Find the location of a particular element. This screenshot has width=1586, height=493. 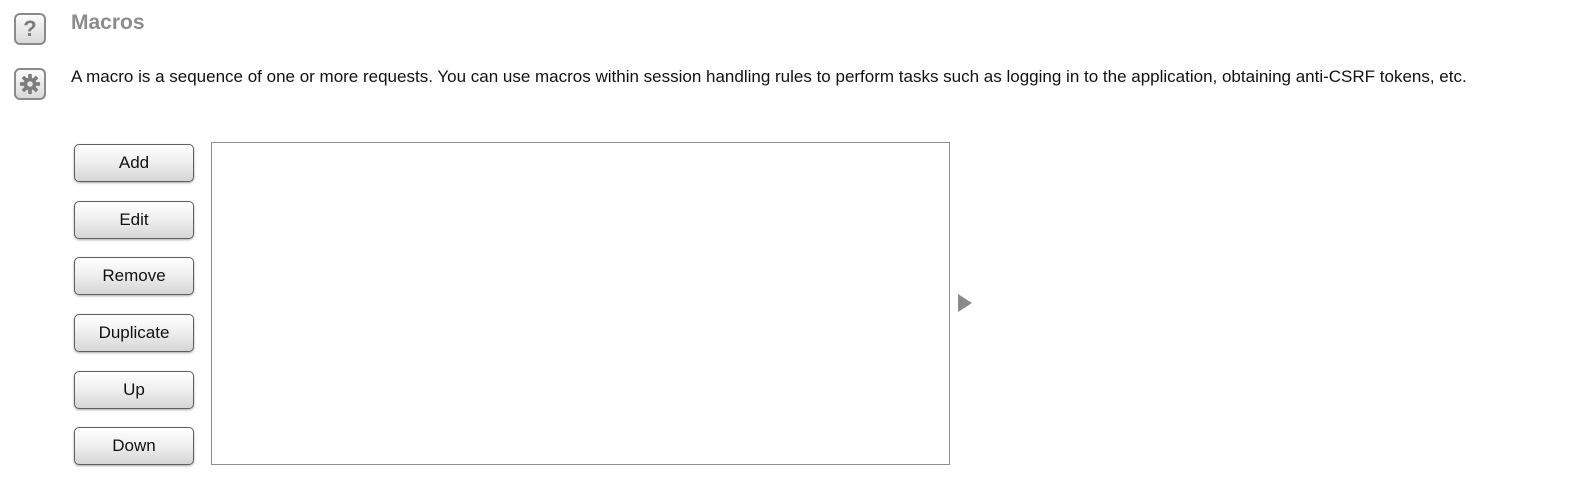

add-button: Add is located at coordinates (134, 163).